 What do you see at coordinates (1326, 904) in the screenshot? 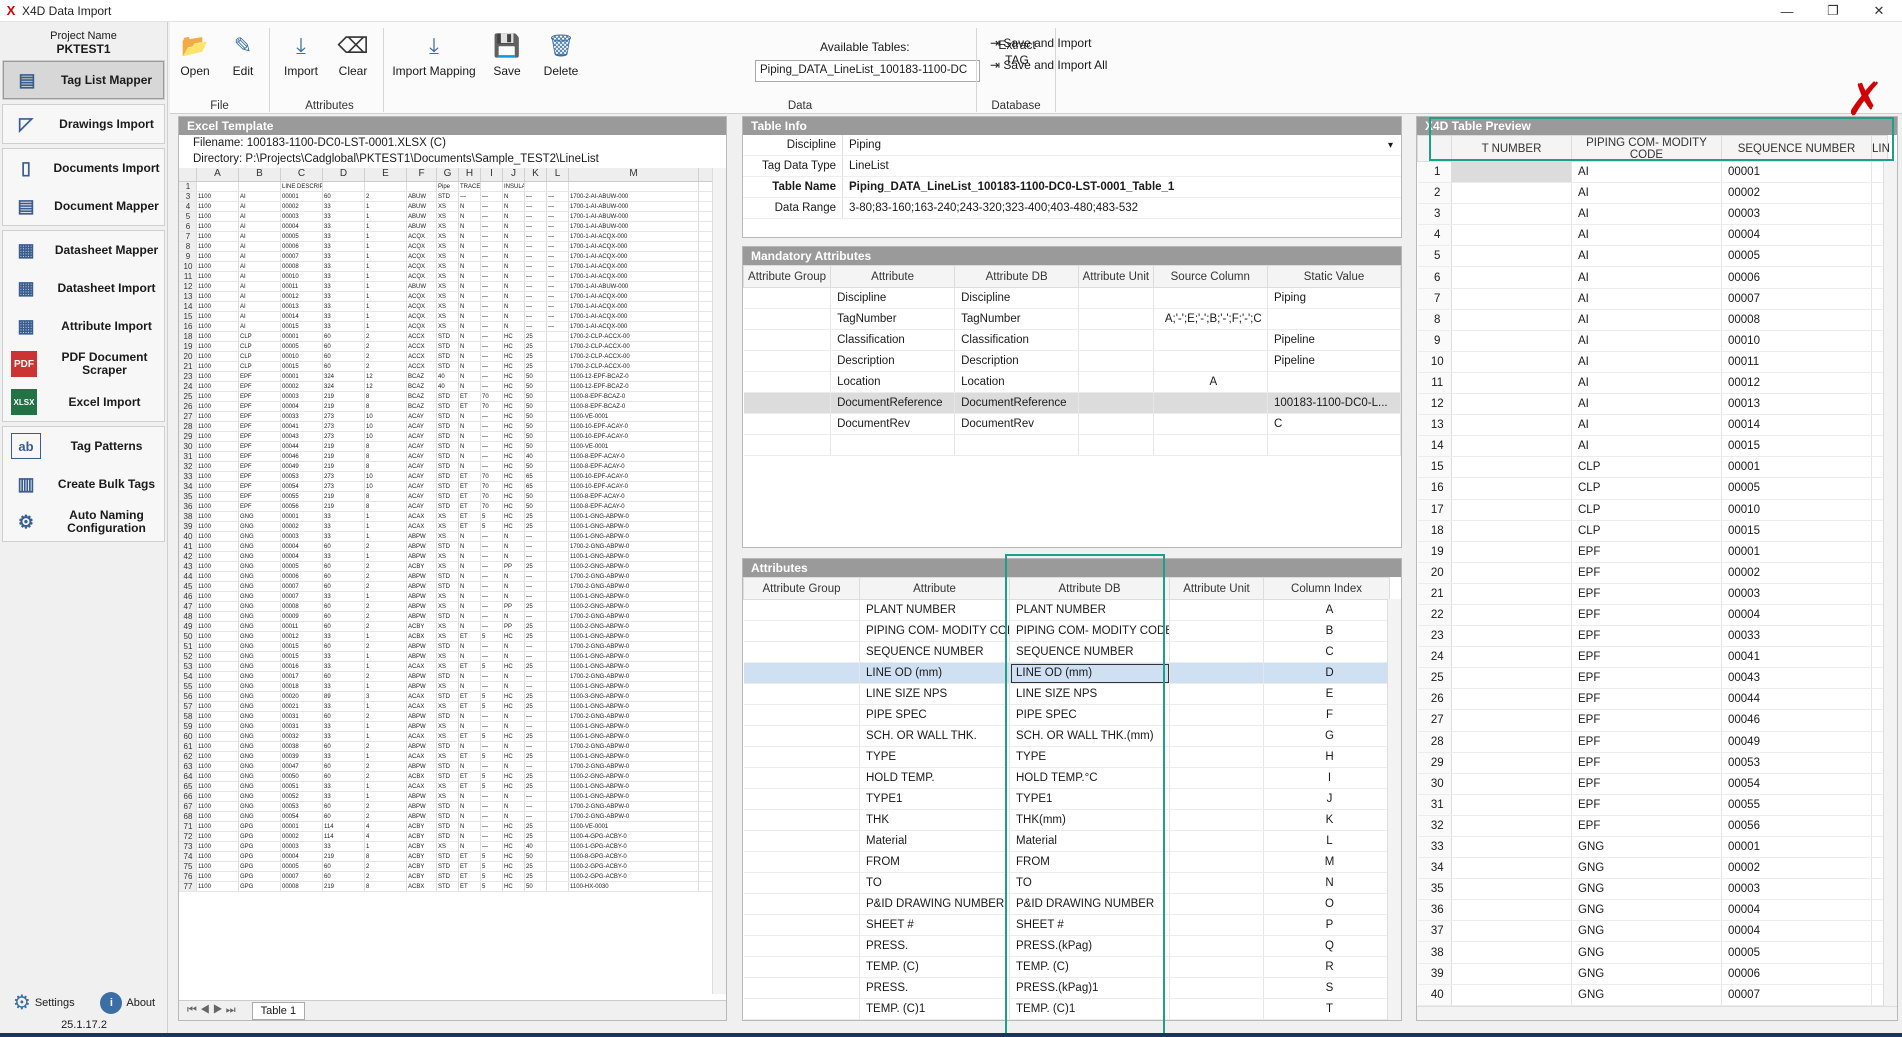
I see `table-cell: O` at bounding box center [1326, 904].